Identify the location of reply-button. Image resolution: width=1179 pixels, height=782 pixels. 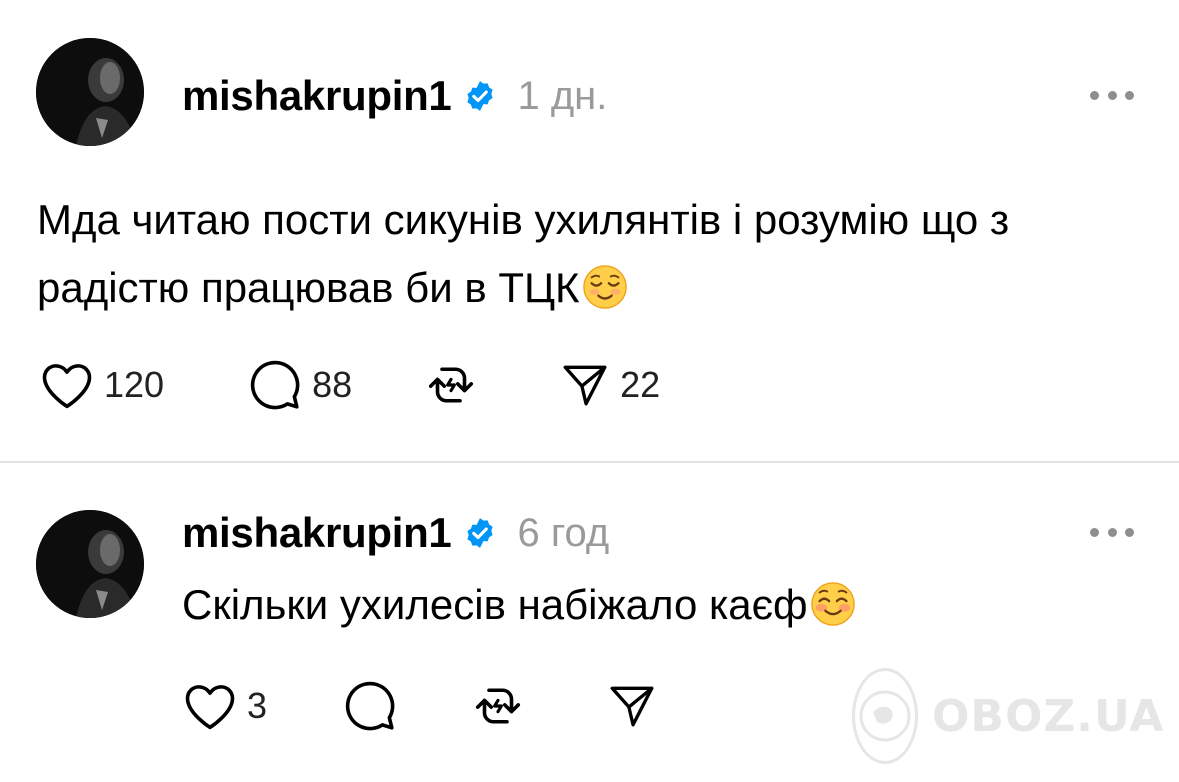
(370, 706).